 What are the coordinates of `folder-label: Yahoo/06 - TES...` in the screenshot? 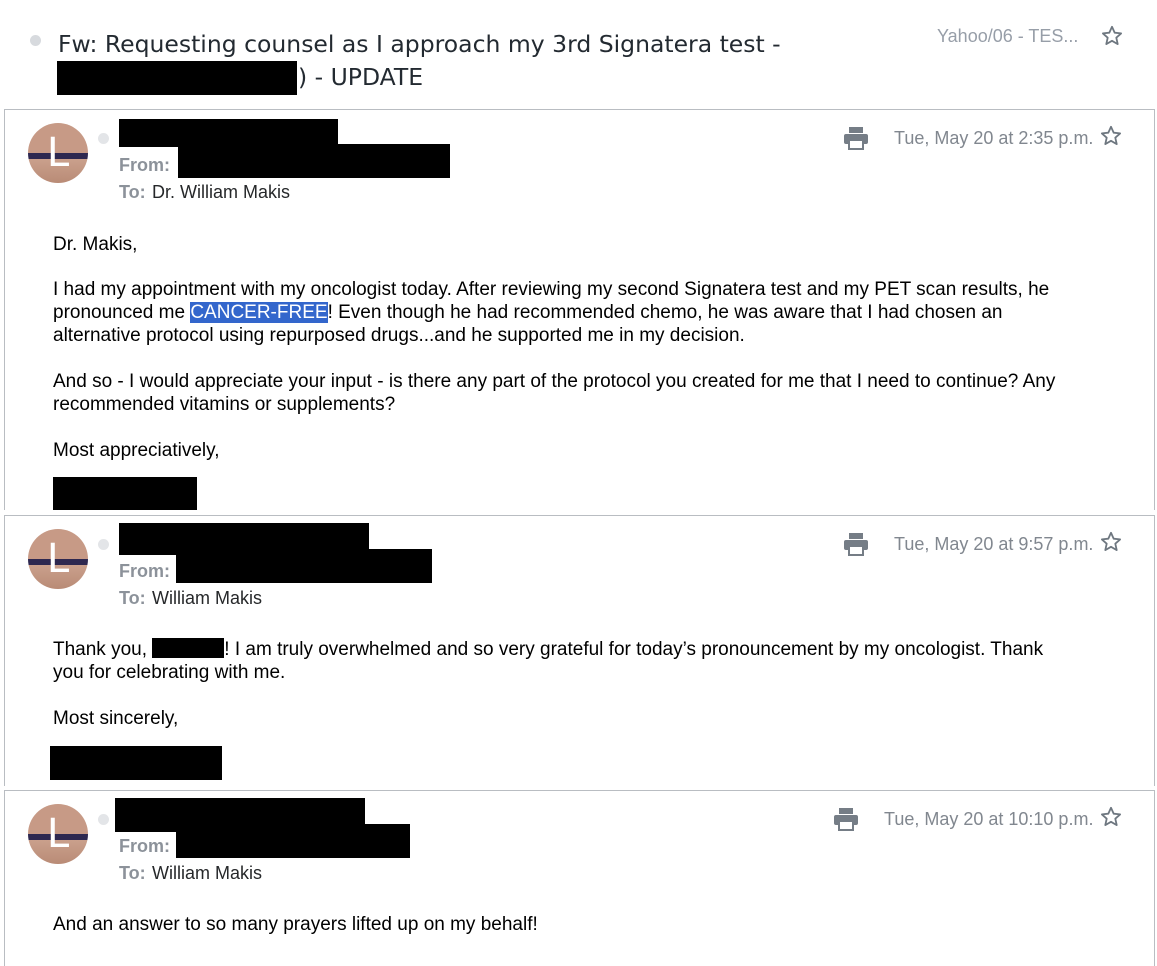 It's located at (1007, 36).